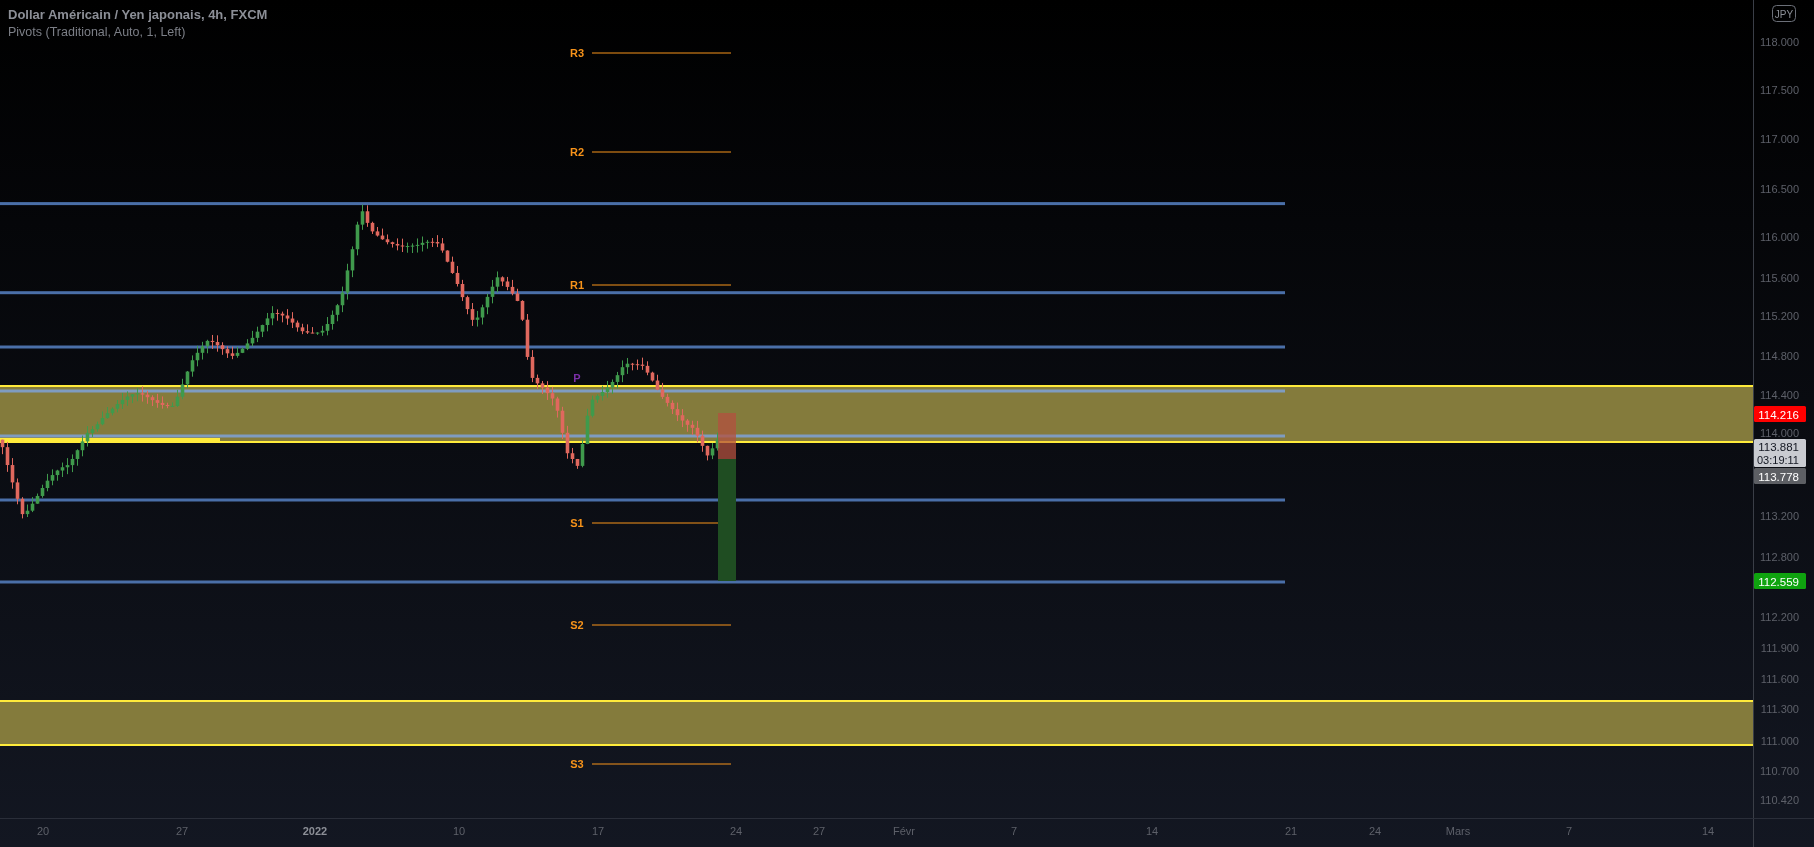  Describe the element at coordinates (598, 831) in the screenshot. I see `time-tick-label: 17` at that location.